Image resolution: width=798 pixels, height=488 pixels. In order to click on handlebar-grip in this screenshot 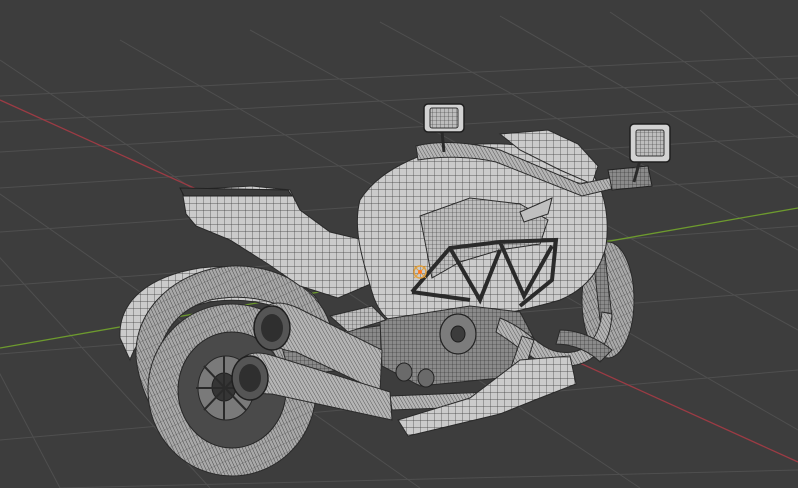, I will do `click(630, 178)`.